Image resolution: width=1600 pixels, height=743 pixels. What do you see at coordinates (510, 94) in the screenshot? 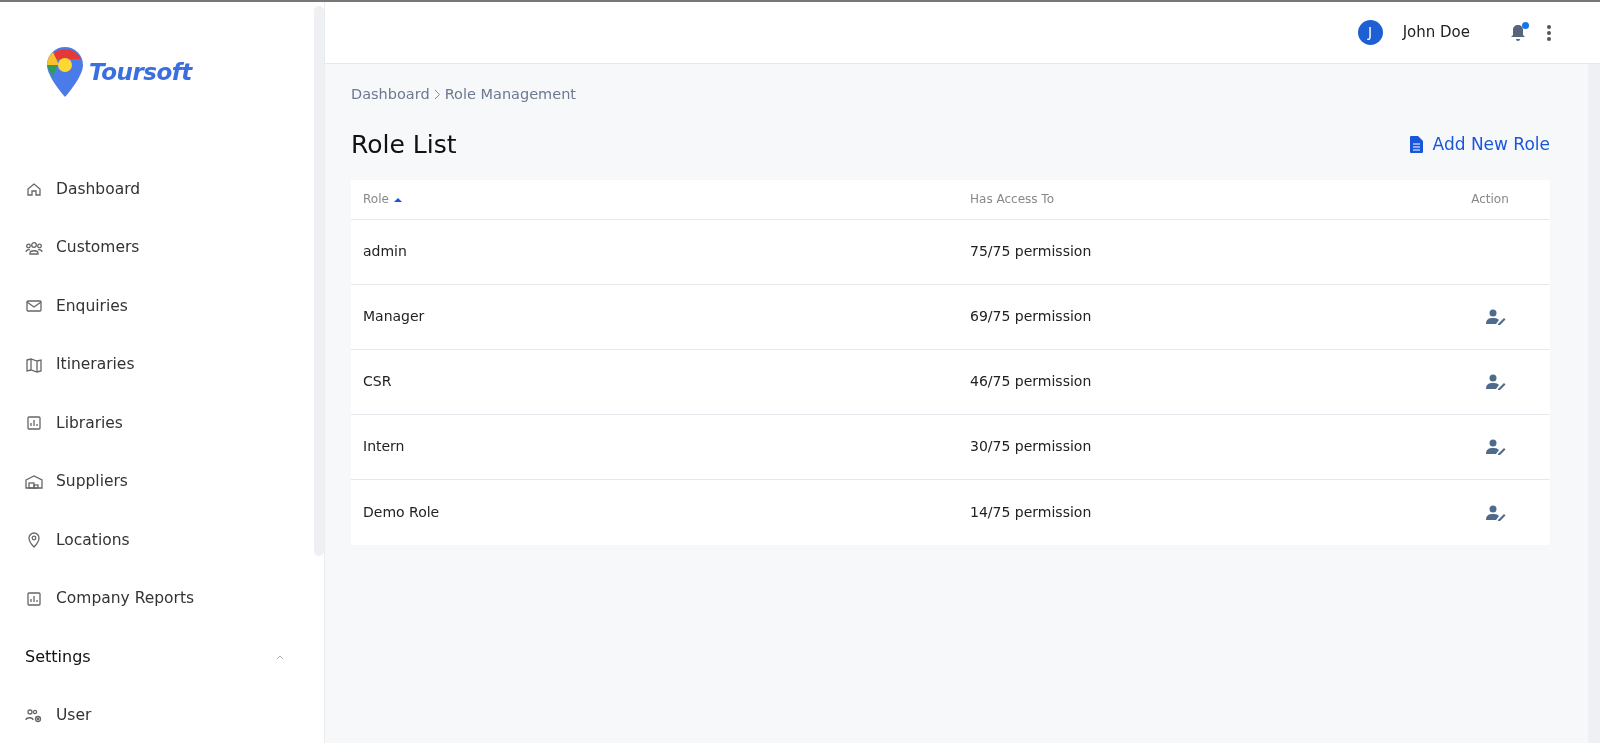
I see `breadcrumb-current: Role Management` at bounding box center [510, 94].